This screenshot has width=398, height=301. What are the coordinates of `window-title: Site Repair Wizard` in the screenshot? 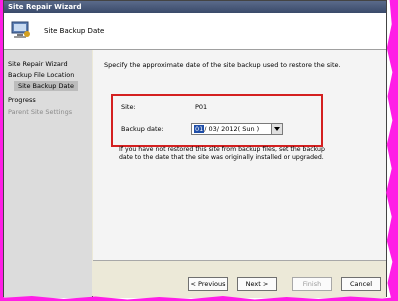 It's located at (45, 7).